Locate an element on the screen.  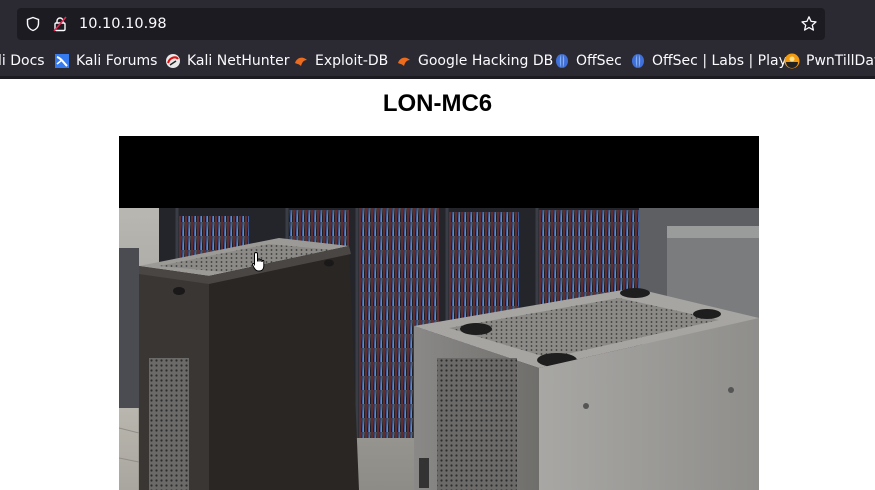
bookmark-label: PwnTillDaw is located at coordinates (840, 60).